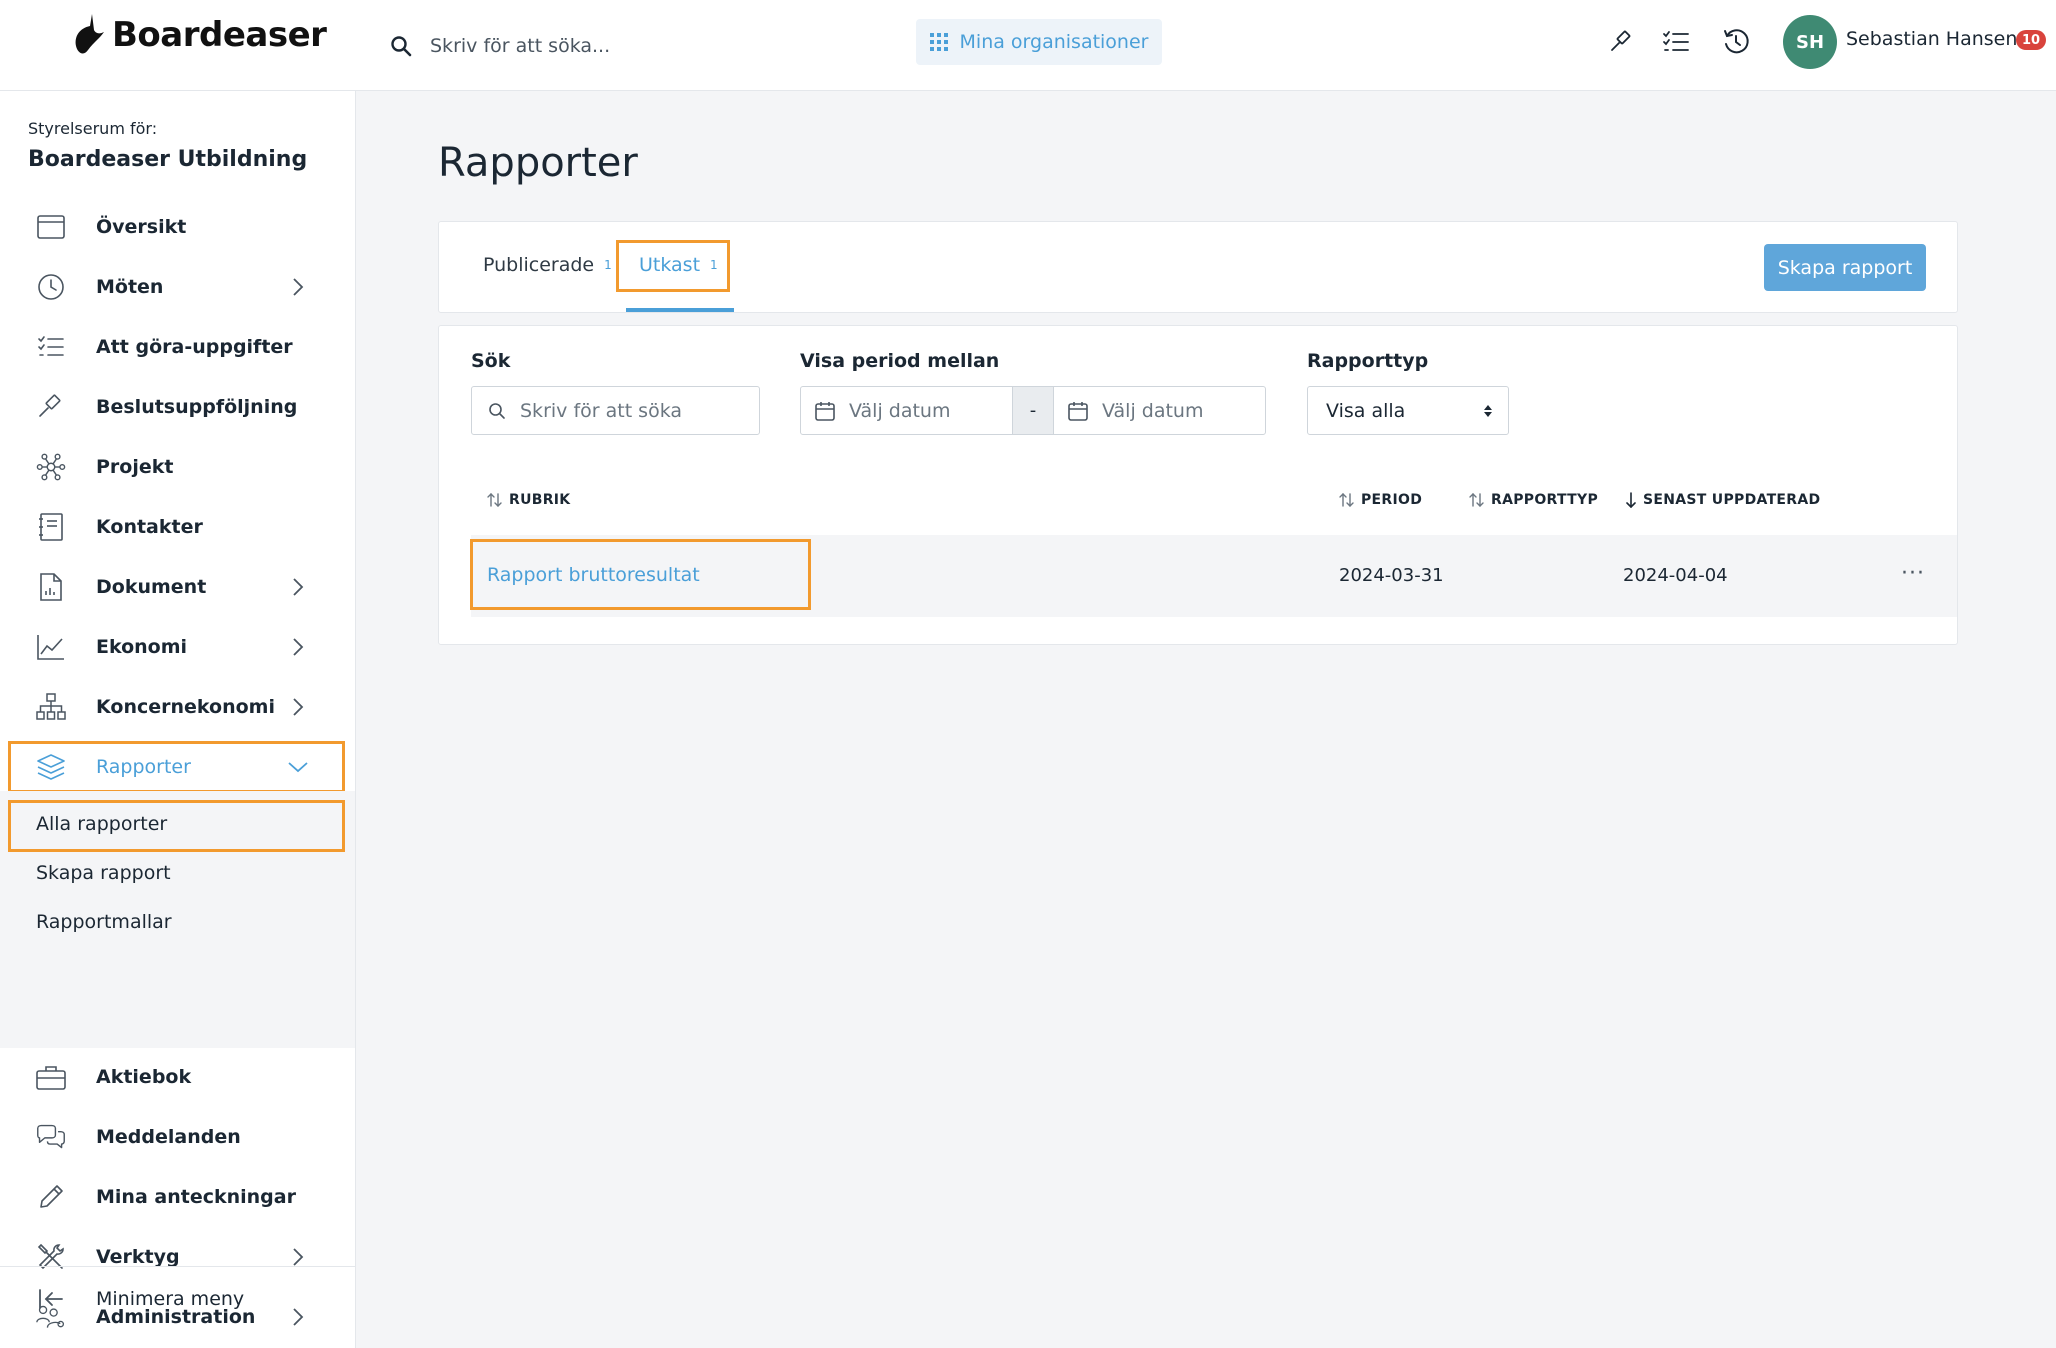  Describe the element at coordinates (640, 574) in the screenshot. I see `report-title-highlight-frame` at that location.